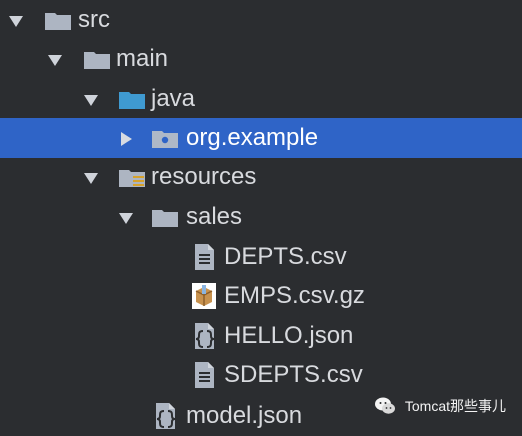 Image resolution: width=522 pixels, height=436 pixels. What do you see at coordinates (132, 100) in the screenshot?
I see `source-folder-icon` at bounding box center [132, 100].